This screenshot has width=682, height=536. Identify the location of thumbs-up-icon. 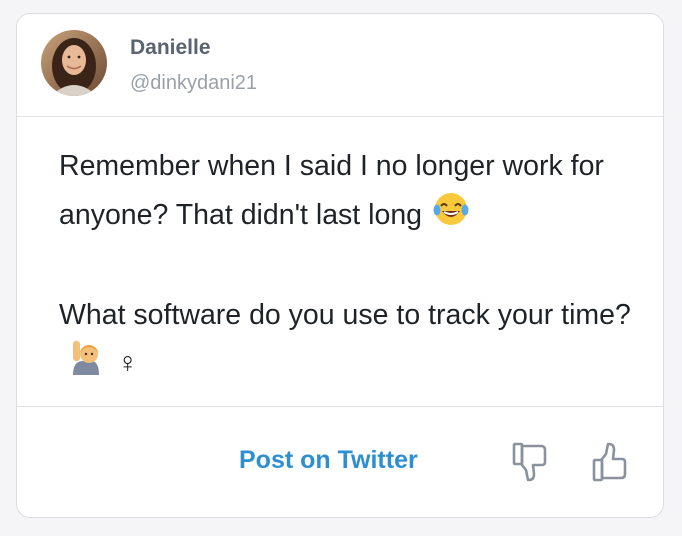
(609, 462).